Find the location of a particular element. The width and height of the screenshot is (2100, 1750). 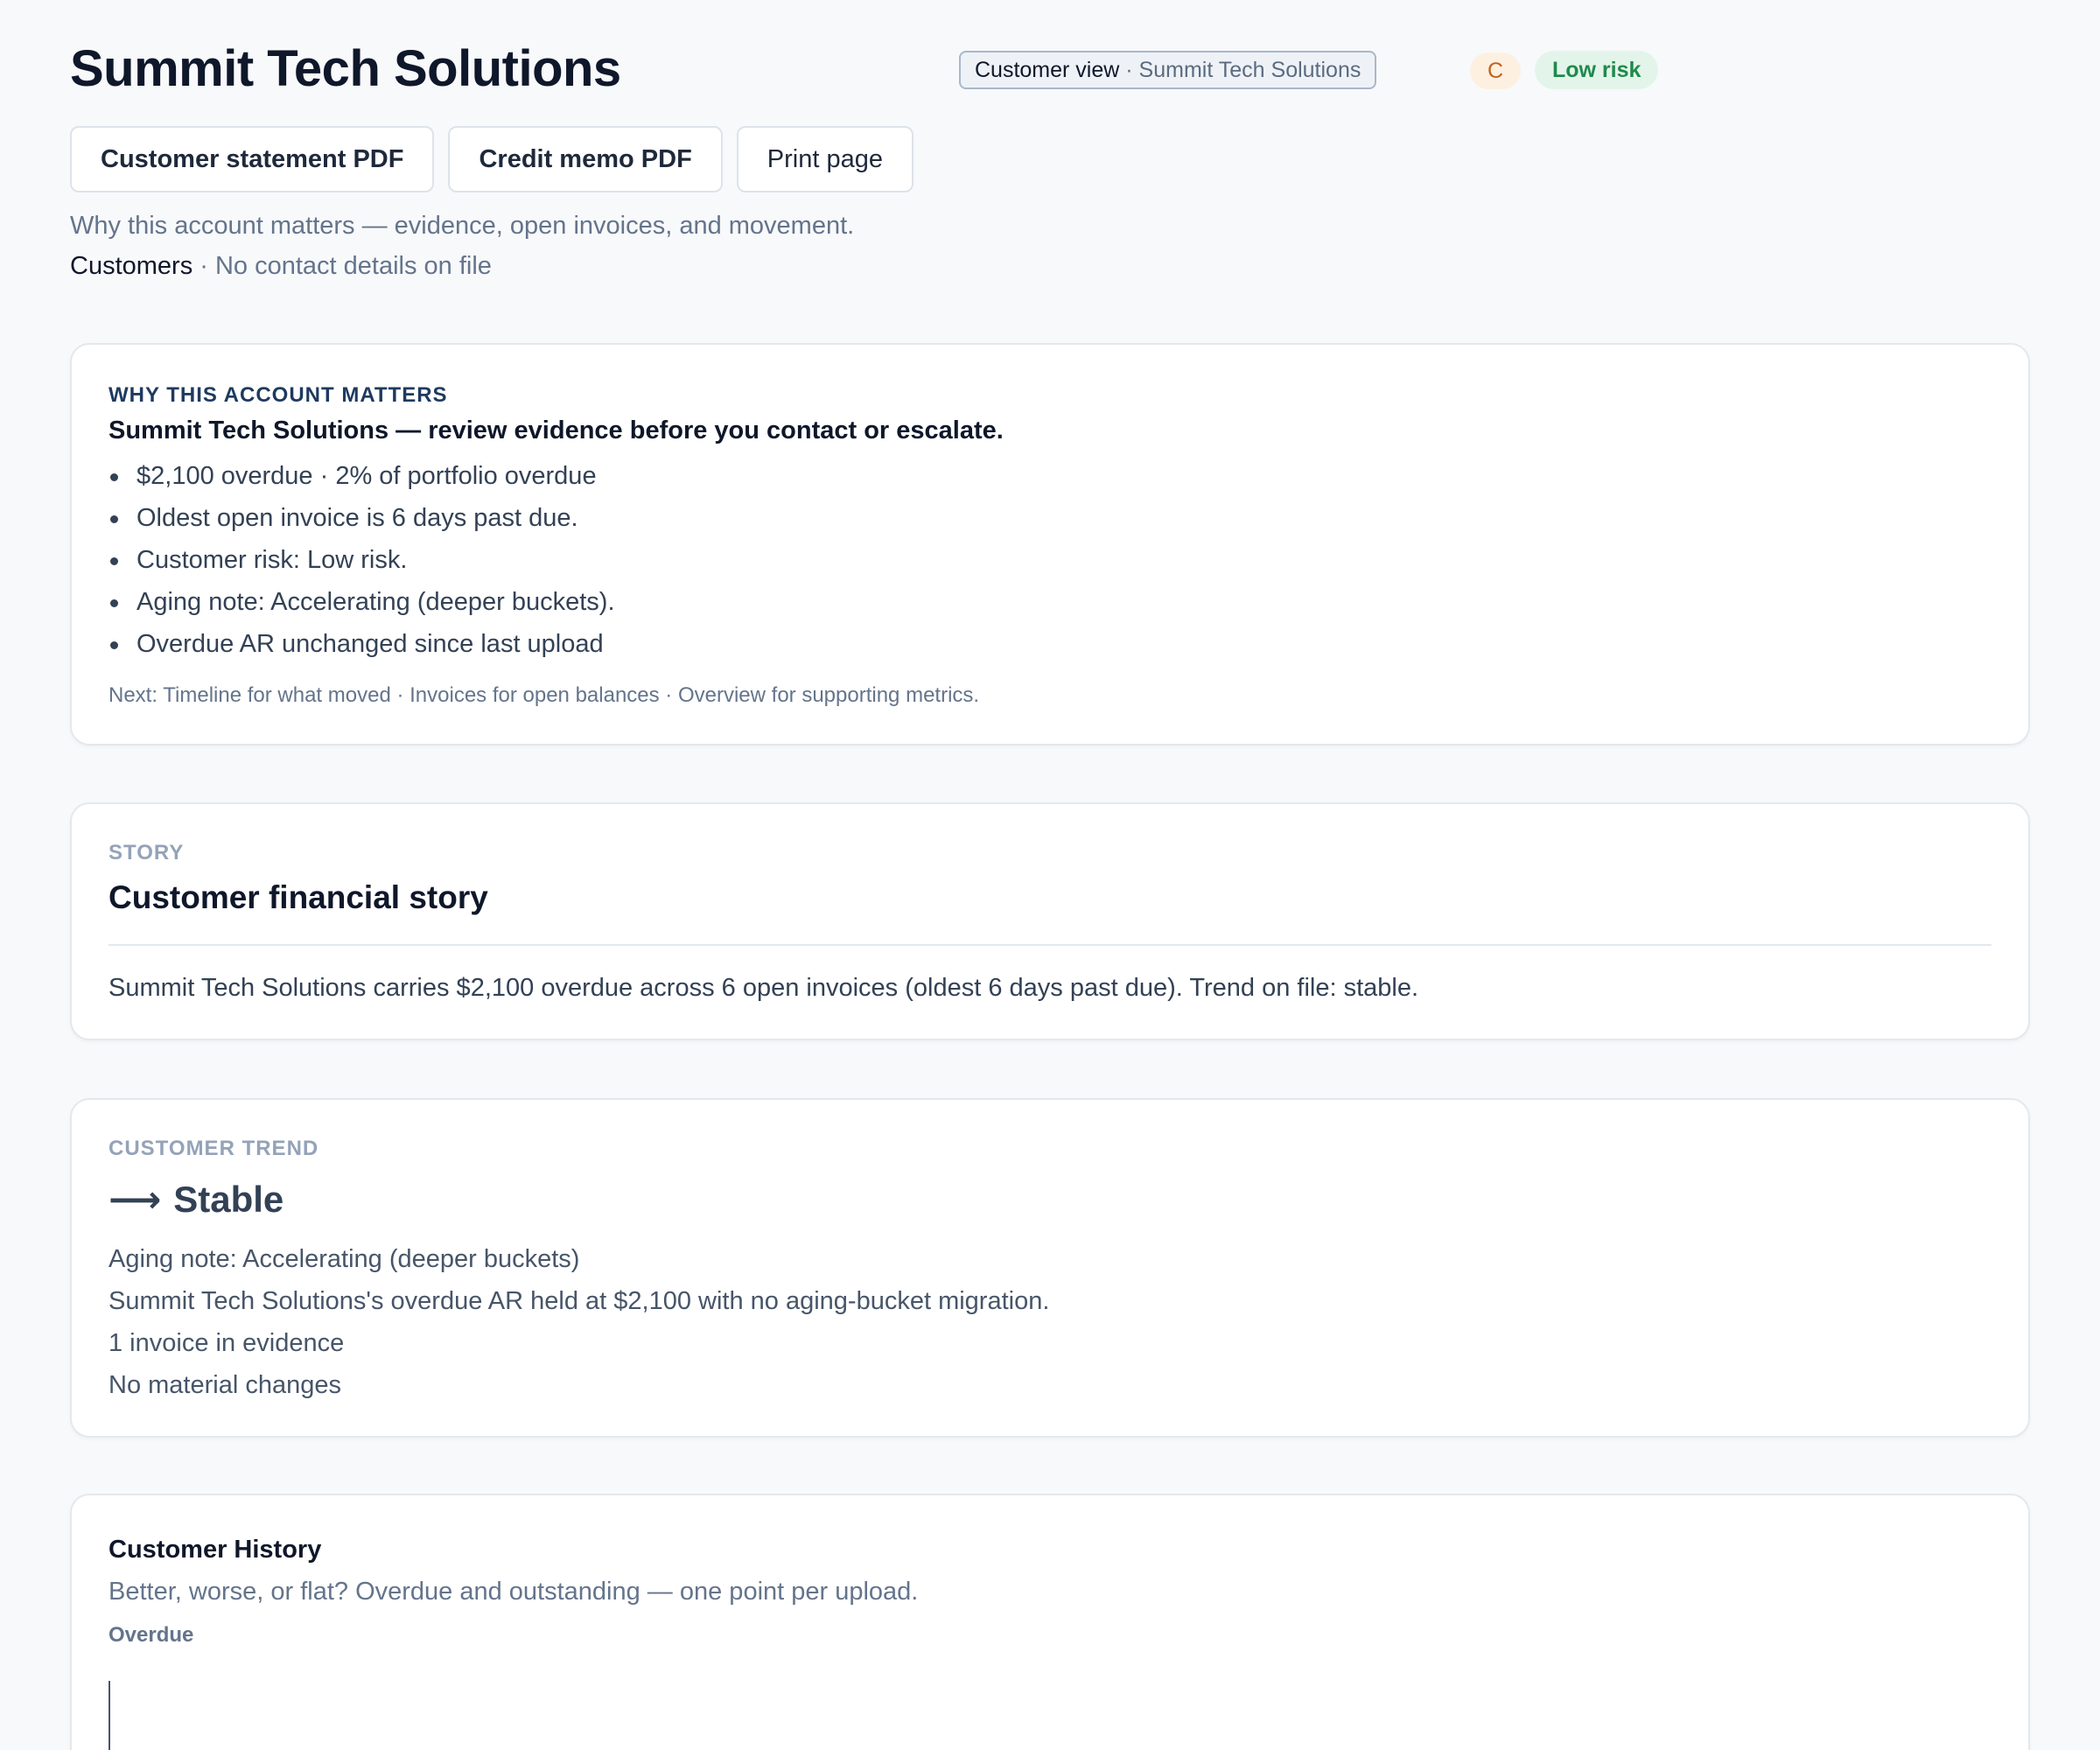

why-eyebrow: WHY THIS ACCOUNT MATTERS is located at coordinates (278, 395).